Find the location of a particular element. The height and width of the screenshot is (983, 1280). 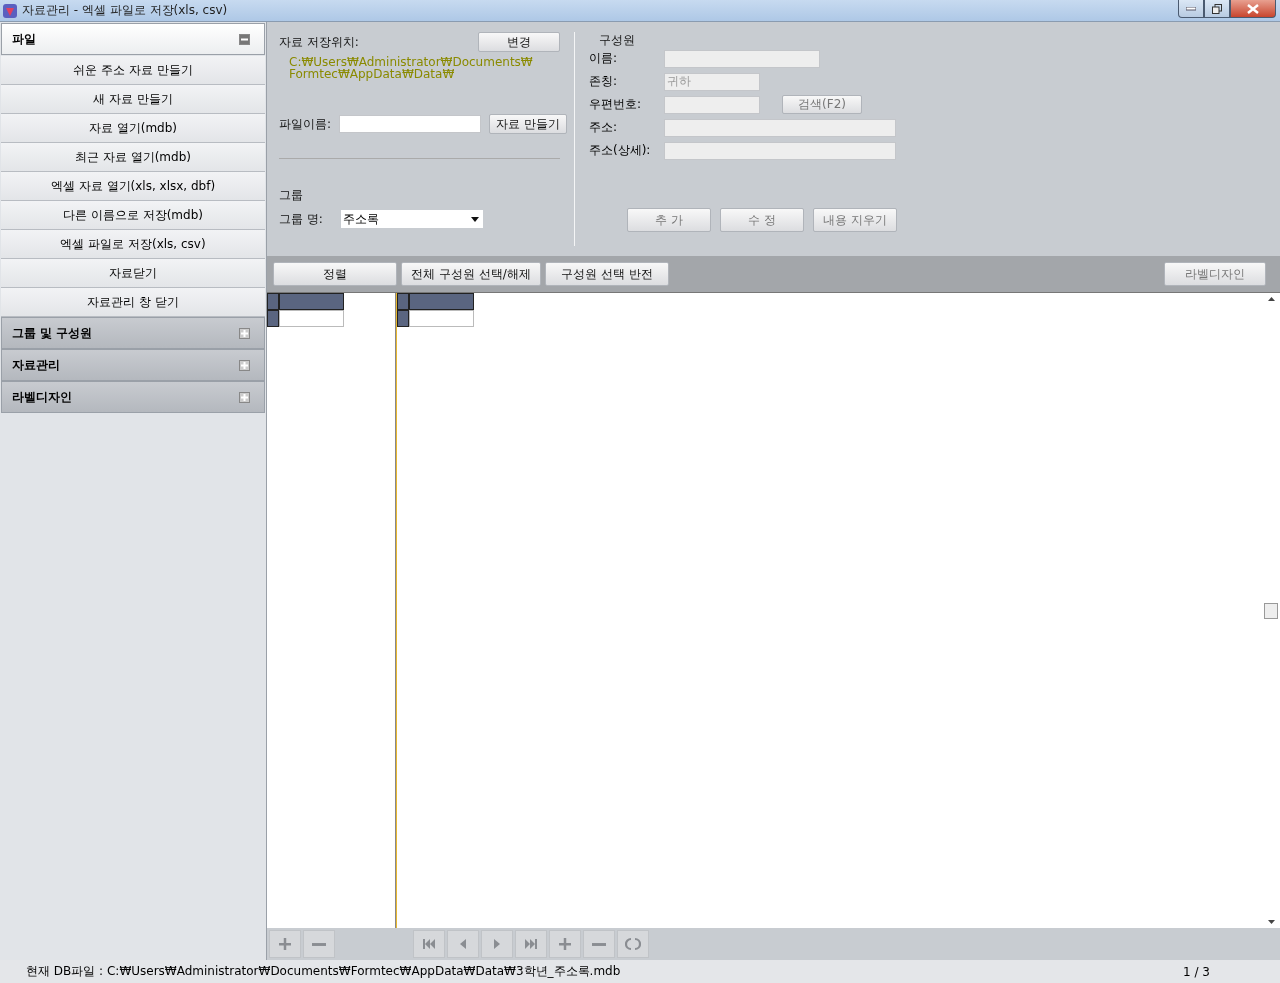

page-indicator: 1 / 3 is located at coordinates (1196, 971).